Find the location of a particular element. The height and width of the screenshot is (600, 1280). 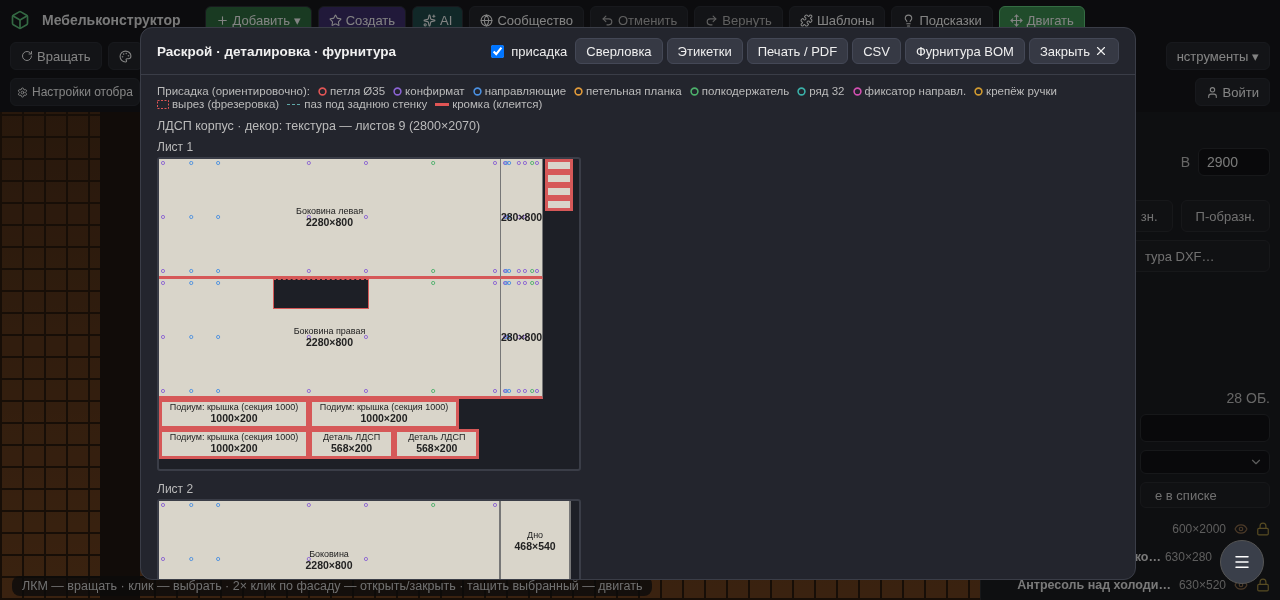

login-button: Войти is located at coordinates (1232, 92).